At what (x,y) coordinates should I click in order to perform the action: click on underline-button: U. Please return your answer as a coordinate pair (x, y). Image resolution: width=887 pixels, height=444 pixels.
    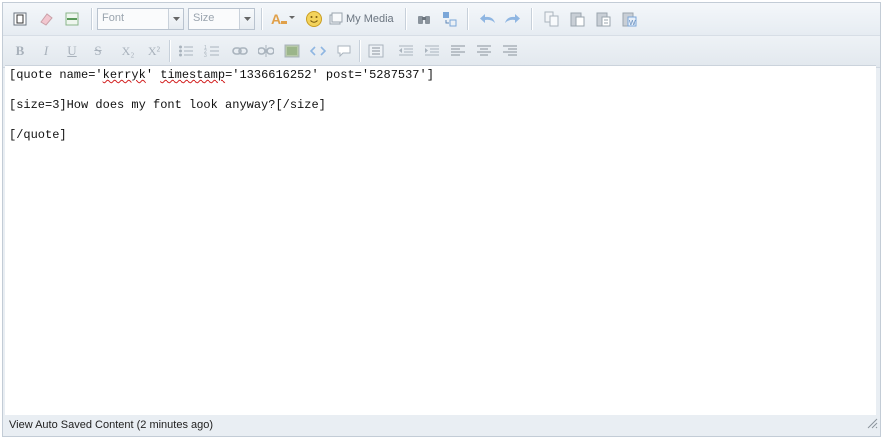
    Looking at the image, I should click on (72, 51).